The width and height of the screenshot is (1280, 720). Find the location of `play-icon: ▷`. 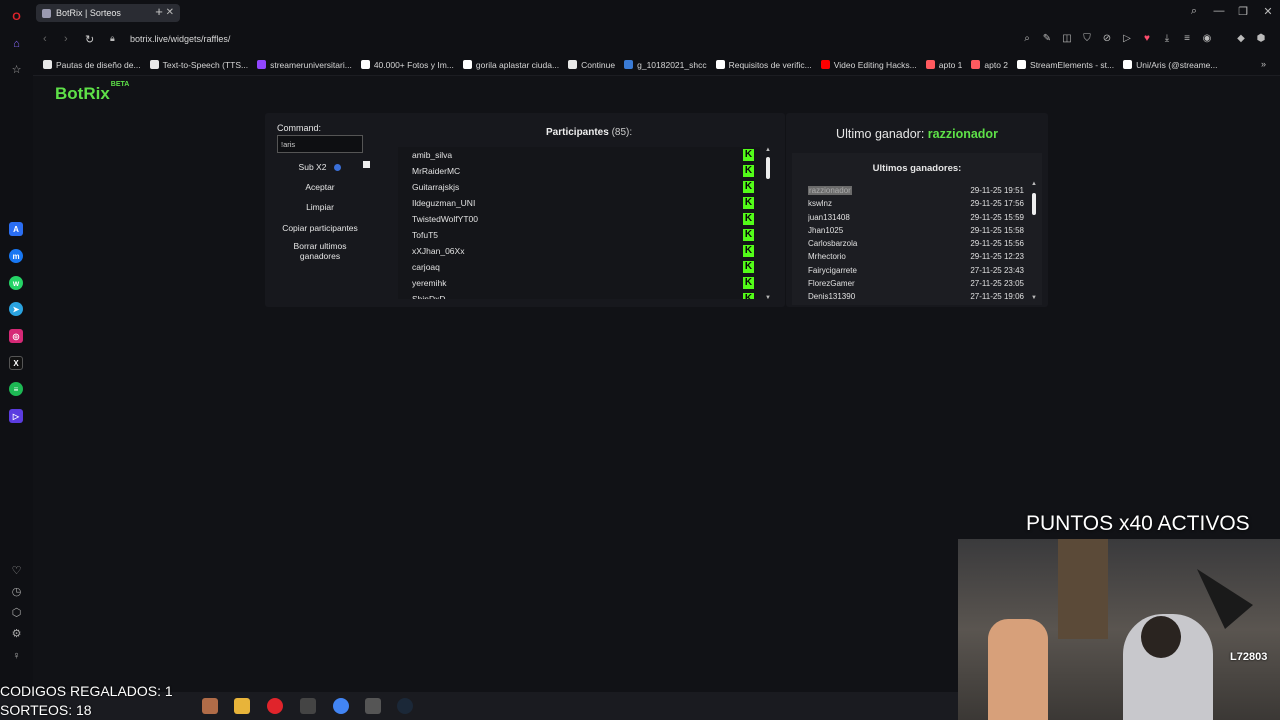

play-icon: ▷ is located at coordinates (1127, 39).